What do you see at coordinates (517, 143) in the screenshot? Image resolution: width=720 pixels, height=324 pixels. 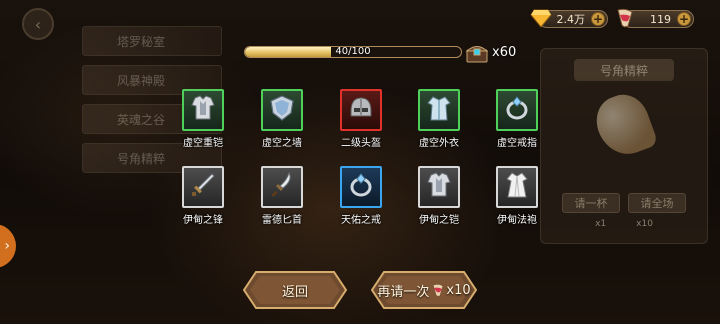 I see `item-label: 虚空戒指` at bounding box center [517, 143].